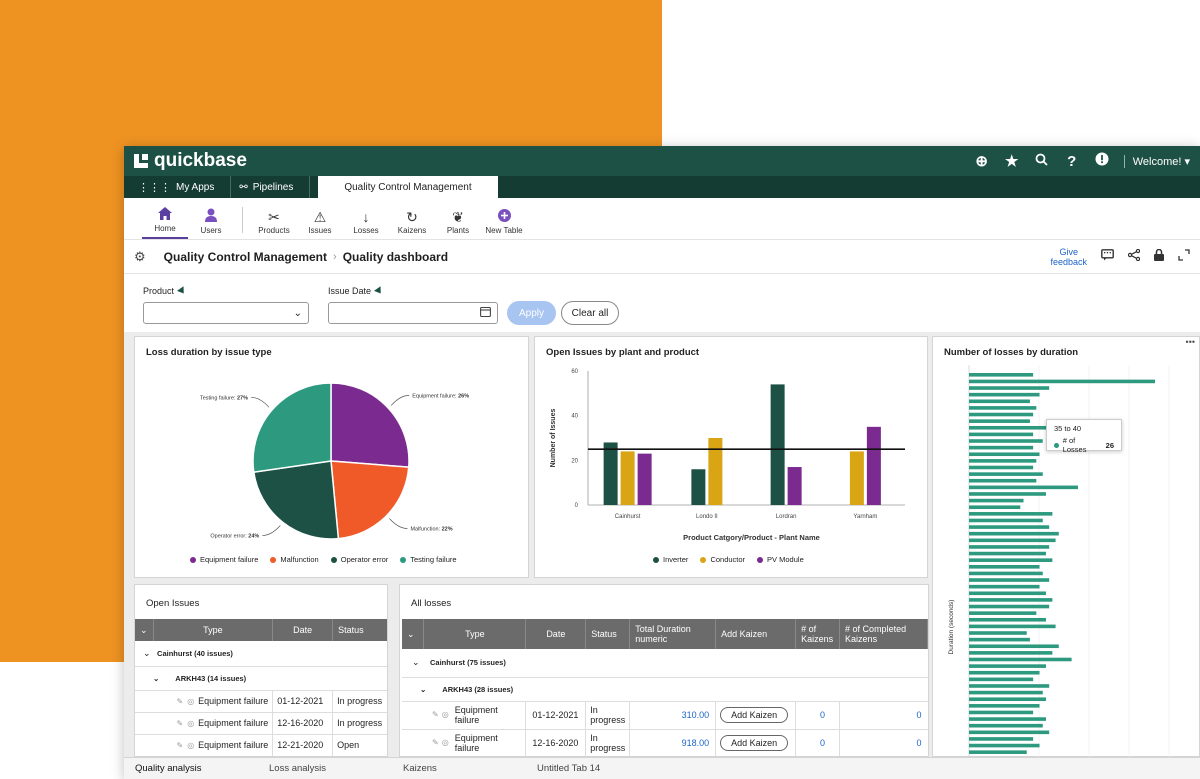 The width and height of the screenshot is (1200, 779). Describe the element at coordinates (1156, 161) in the screenshot. I see `welcome-menu: Welcome! ▾` at that location.